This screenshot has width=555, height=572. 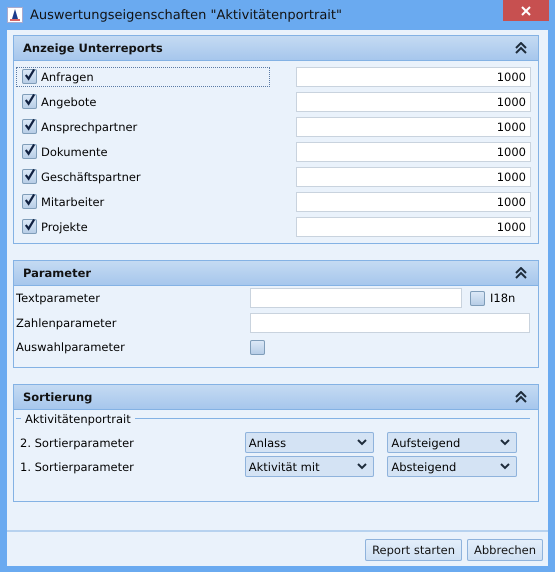 What do you see at coordinates (71, 347) in the screenshot?
I see `parameter-label: Auswahlparameter` at bounding box center [71, 347].